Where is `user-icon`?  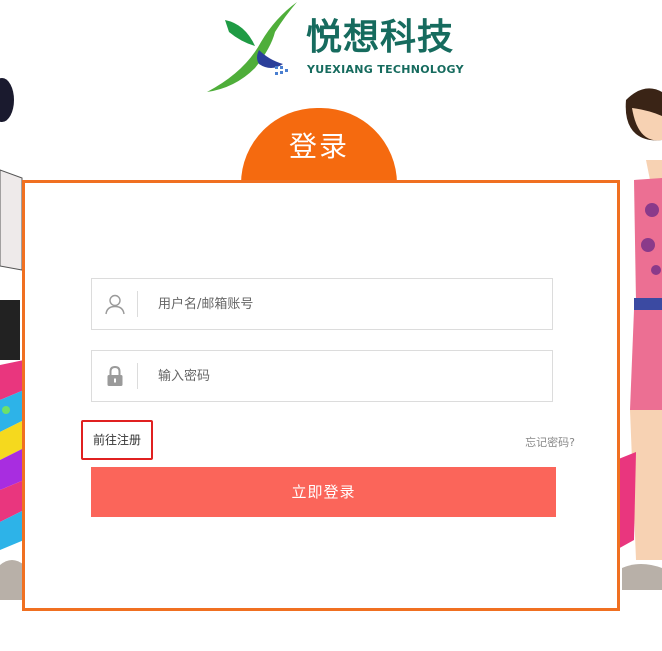
user-icon is located at coordinates (114, 304).